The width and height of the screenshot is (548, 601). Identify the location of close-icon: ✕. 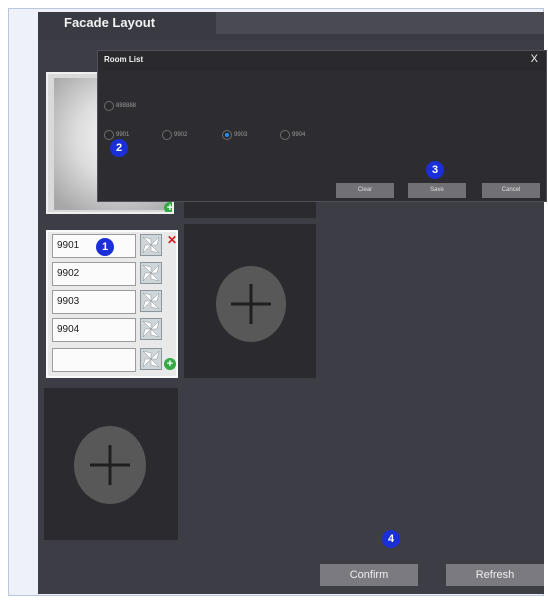
(172, 240).